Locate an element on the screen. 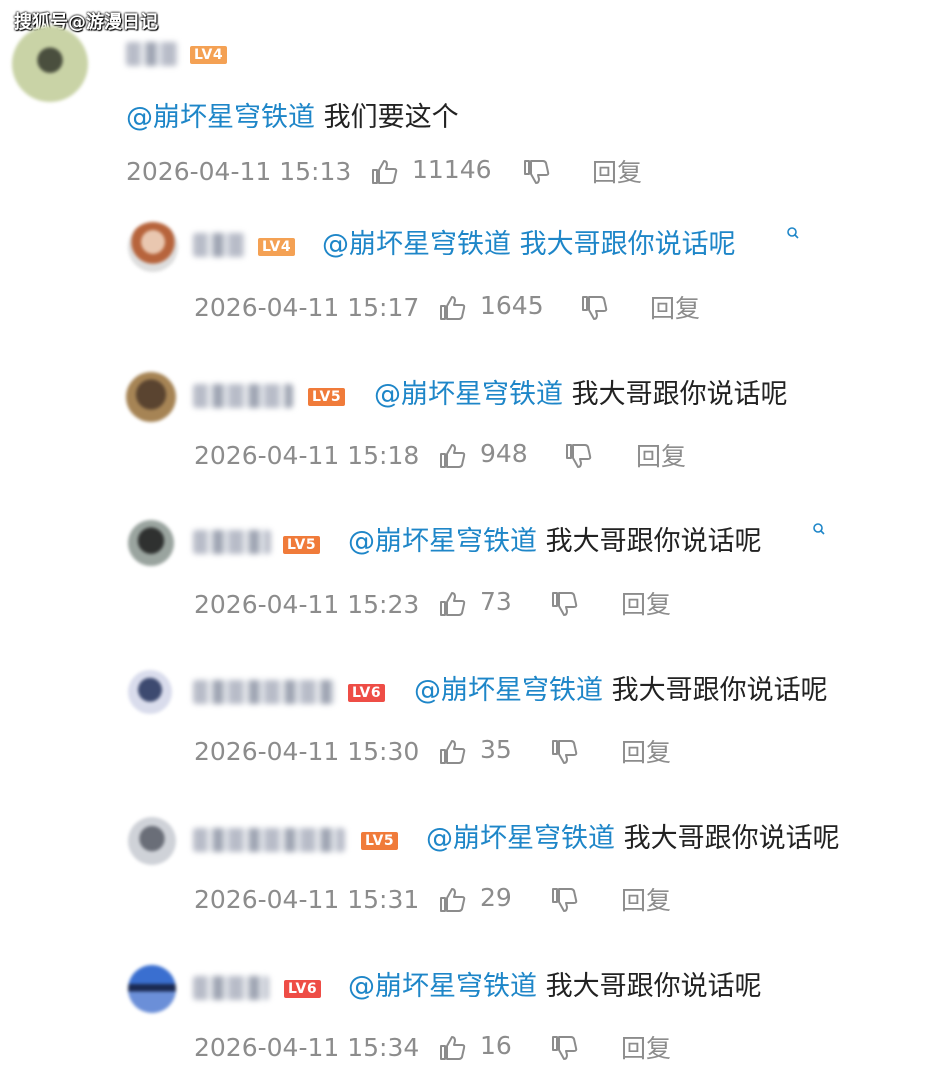 This screenshot has width=942, height=1080. like-count: 73 is located at coordinates (496, 601).